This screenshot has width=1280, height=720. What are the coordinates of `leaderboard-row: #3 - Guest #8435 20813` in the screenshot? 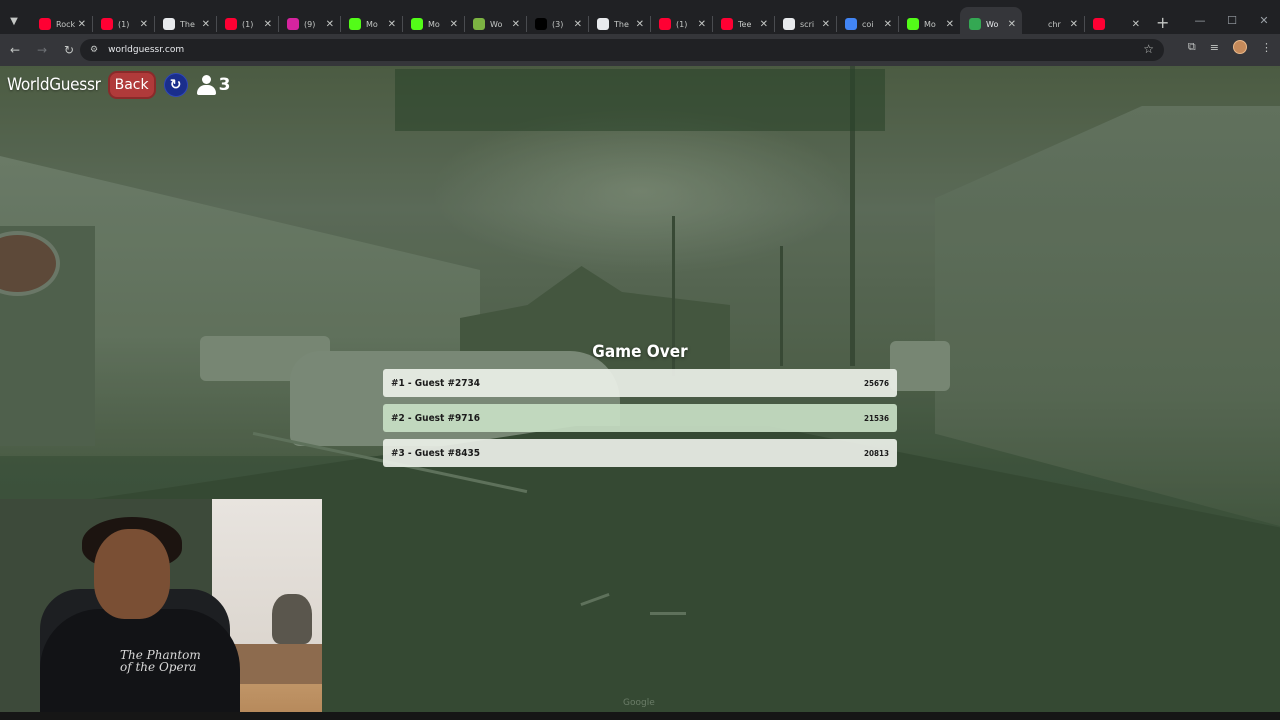 It's located at (640, 453).